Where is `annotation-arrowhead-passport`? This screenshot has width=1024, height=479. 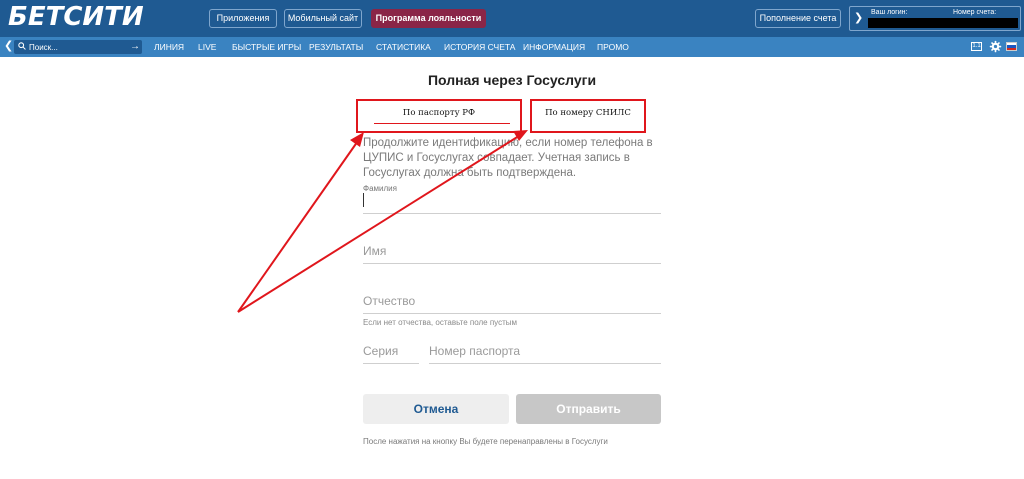 annotation-arrowhead-passport is located at coordinates (357, 139).